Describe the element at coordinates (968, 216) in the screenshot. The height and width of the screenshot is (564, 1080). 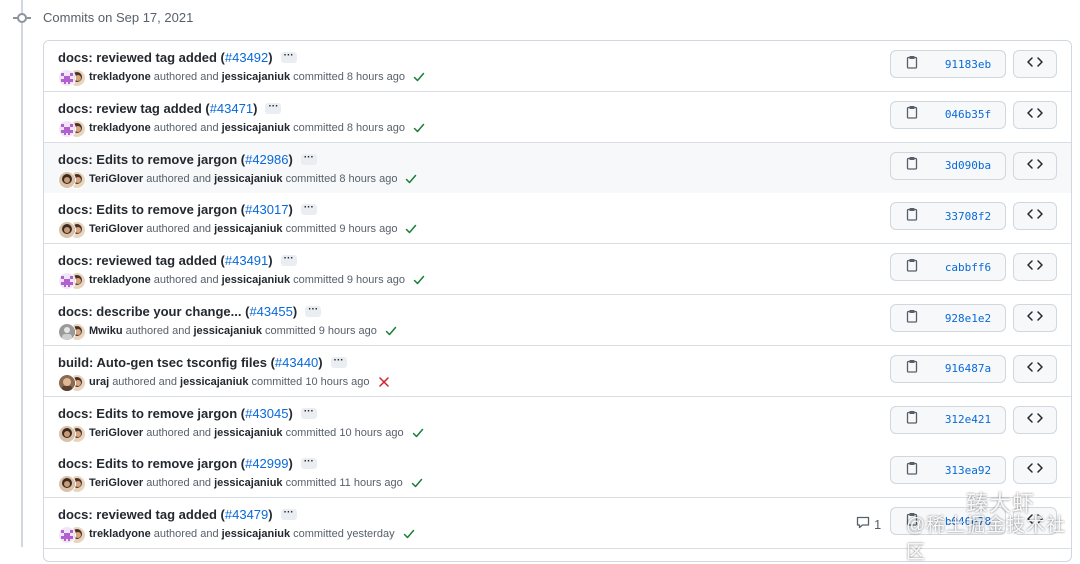
I see `commit-sha-link: 33708f2` at that location.